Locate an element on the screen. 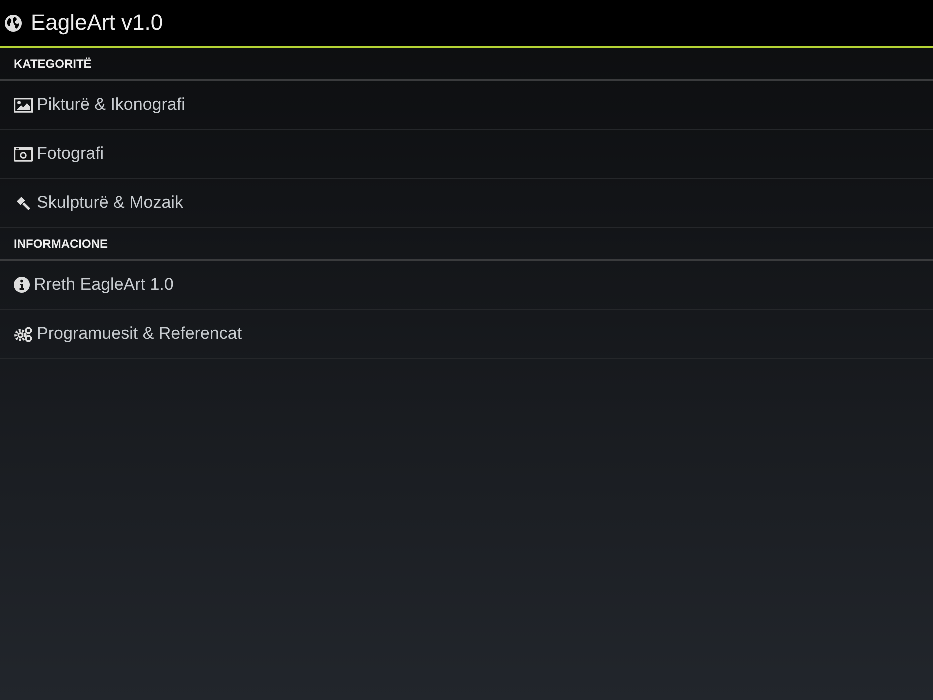 The height and width of the screenshot is (700, 933). gavel-icon is located at coordinates (23, 203).